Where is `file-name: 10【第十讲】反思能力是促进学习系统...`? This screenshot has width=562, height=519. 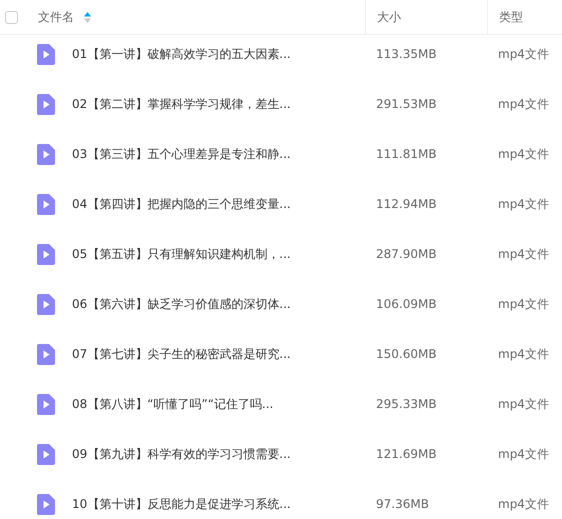 file-name: 10【第十讲】反思能力是促进学习系统... is located at coordinates (181, 504).